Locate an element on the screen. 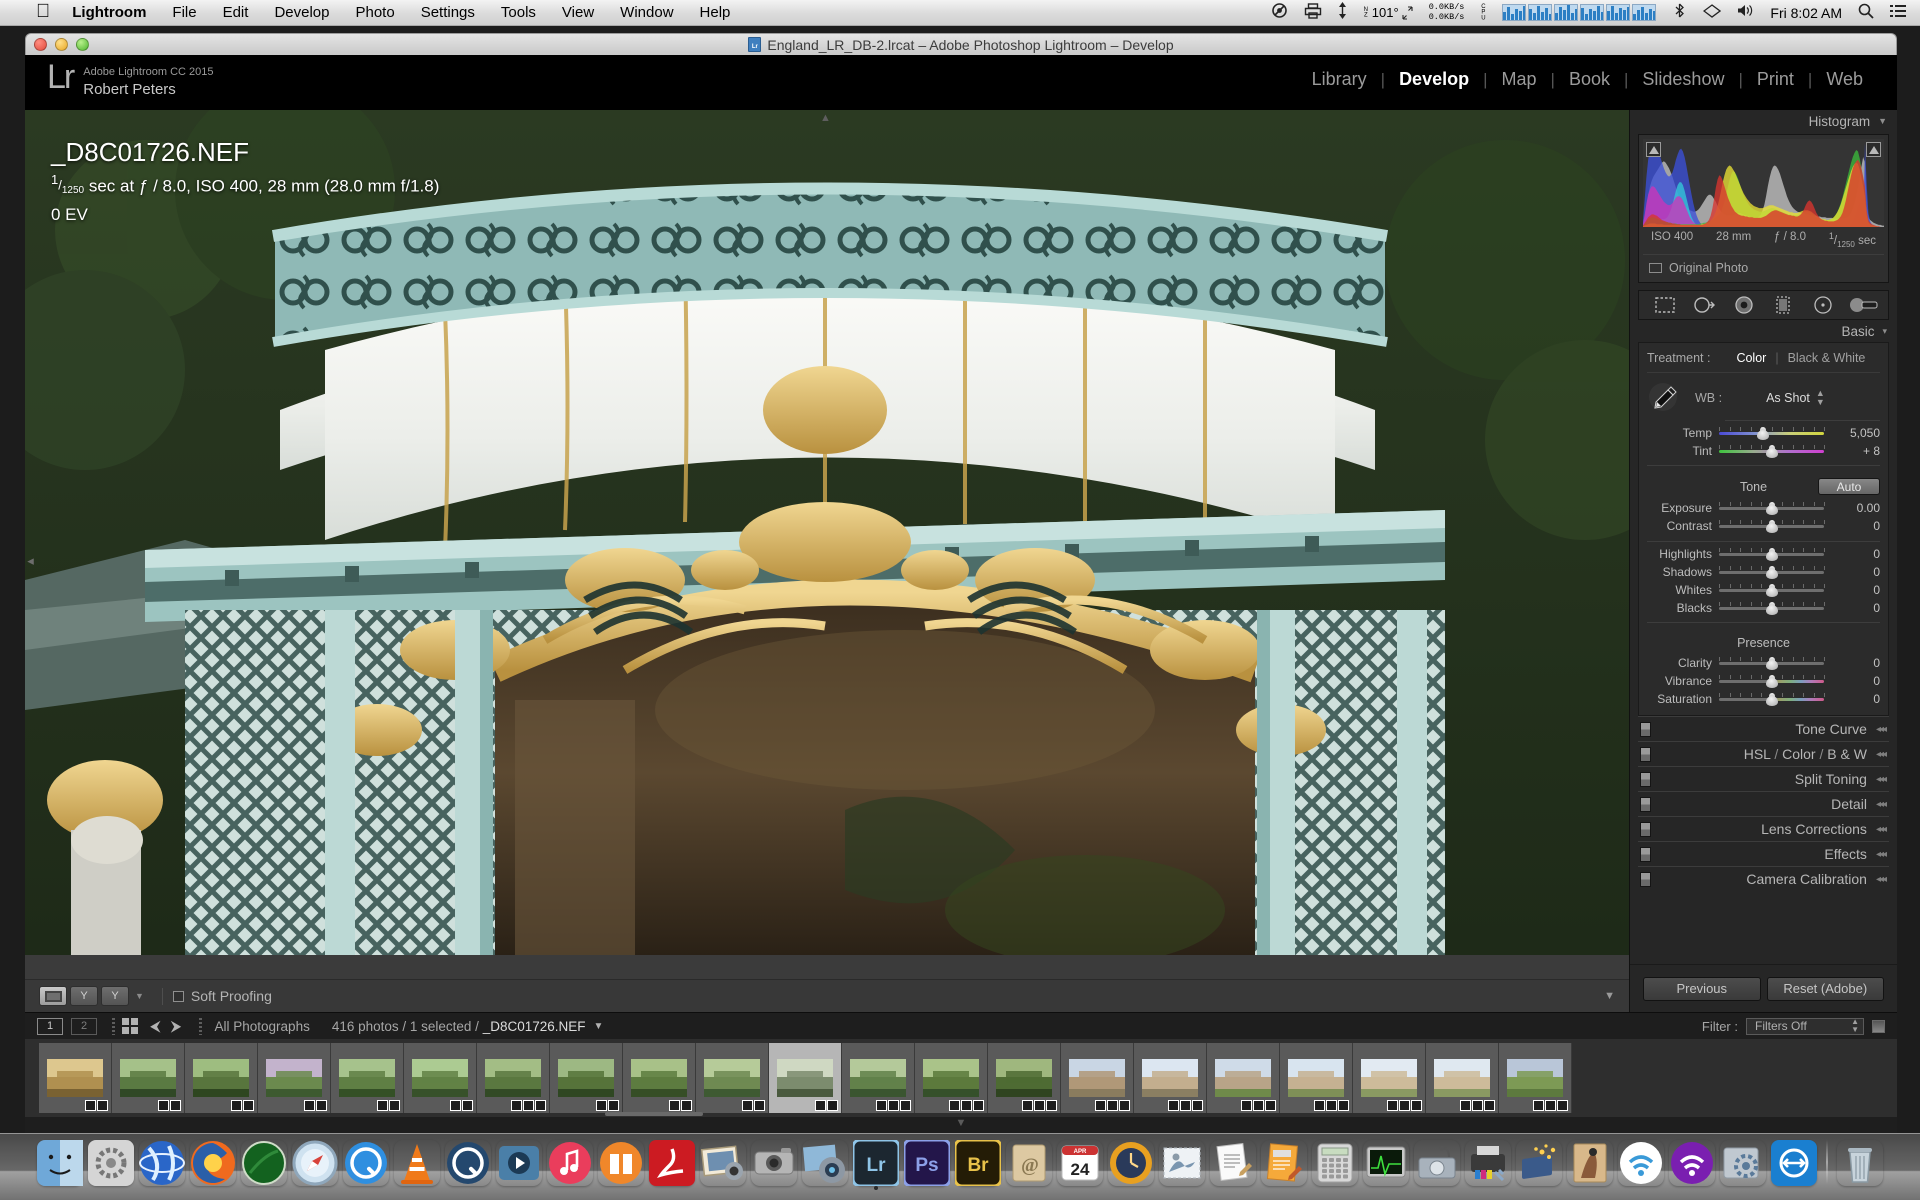 This screenshot has height=1200, width=1920. loupe-view-icon is located at coordinates (53, 996).